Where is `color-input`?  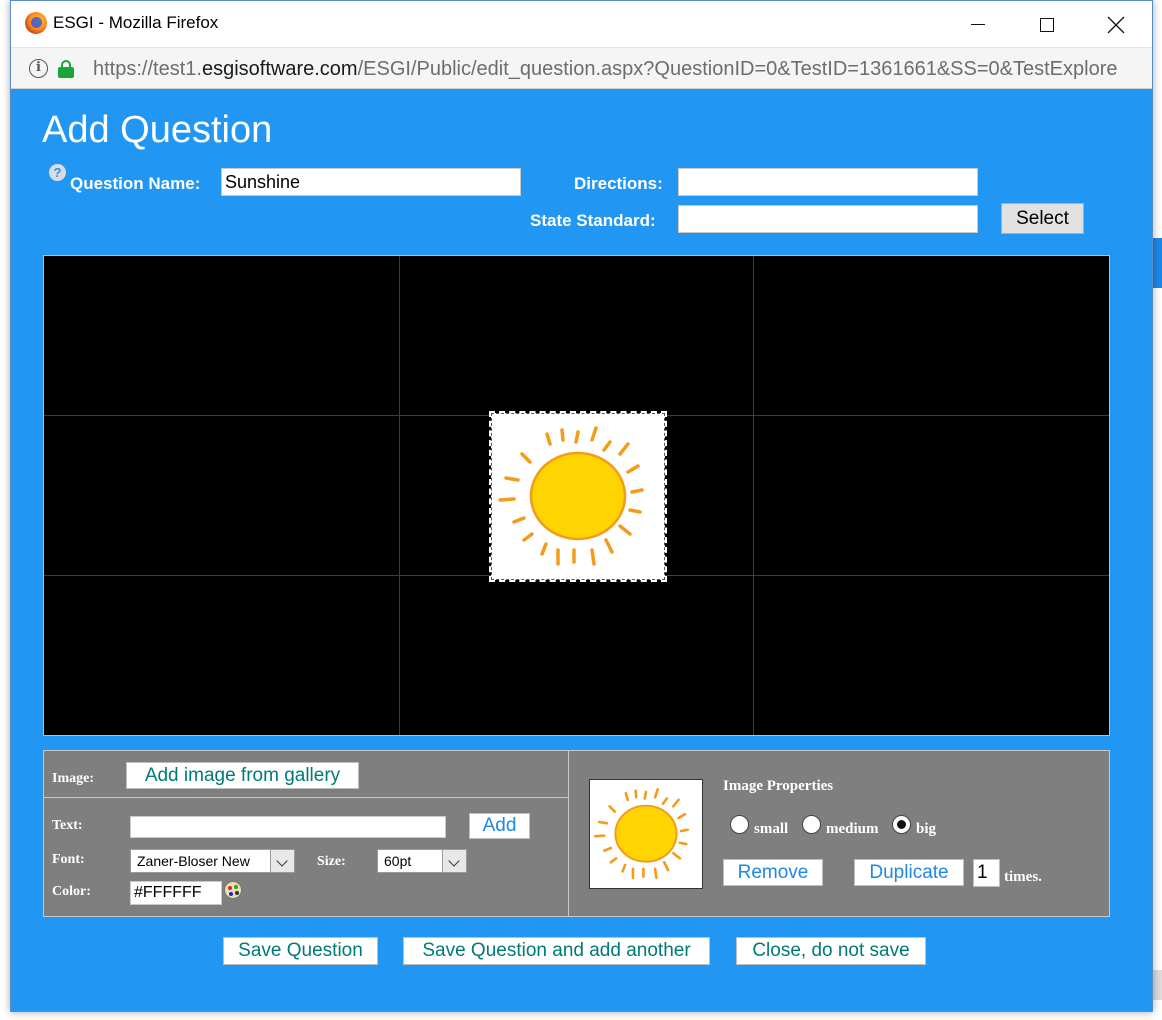
color-input is located at coordinates (176, 893).